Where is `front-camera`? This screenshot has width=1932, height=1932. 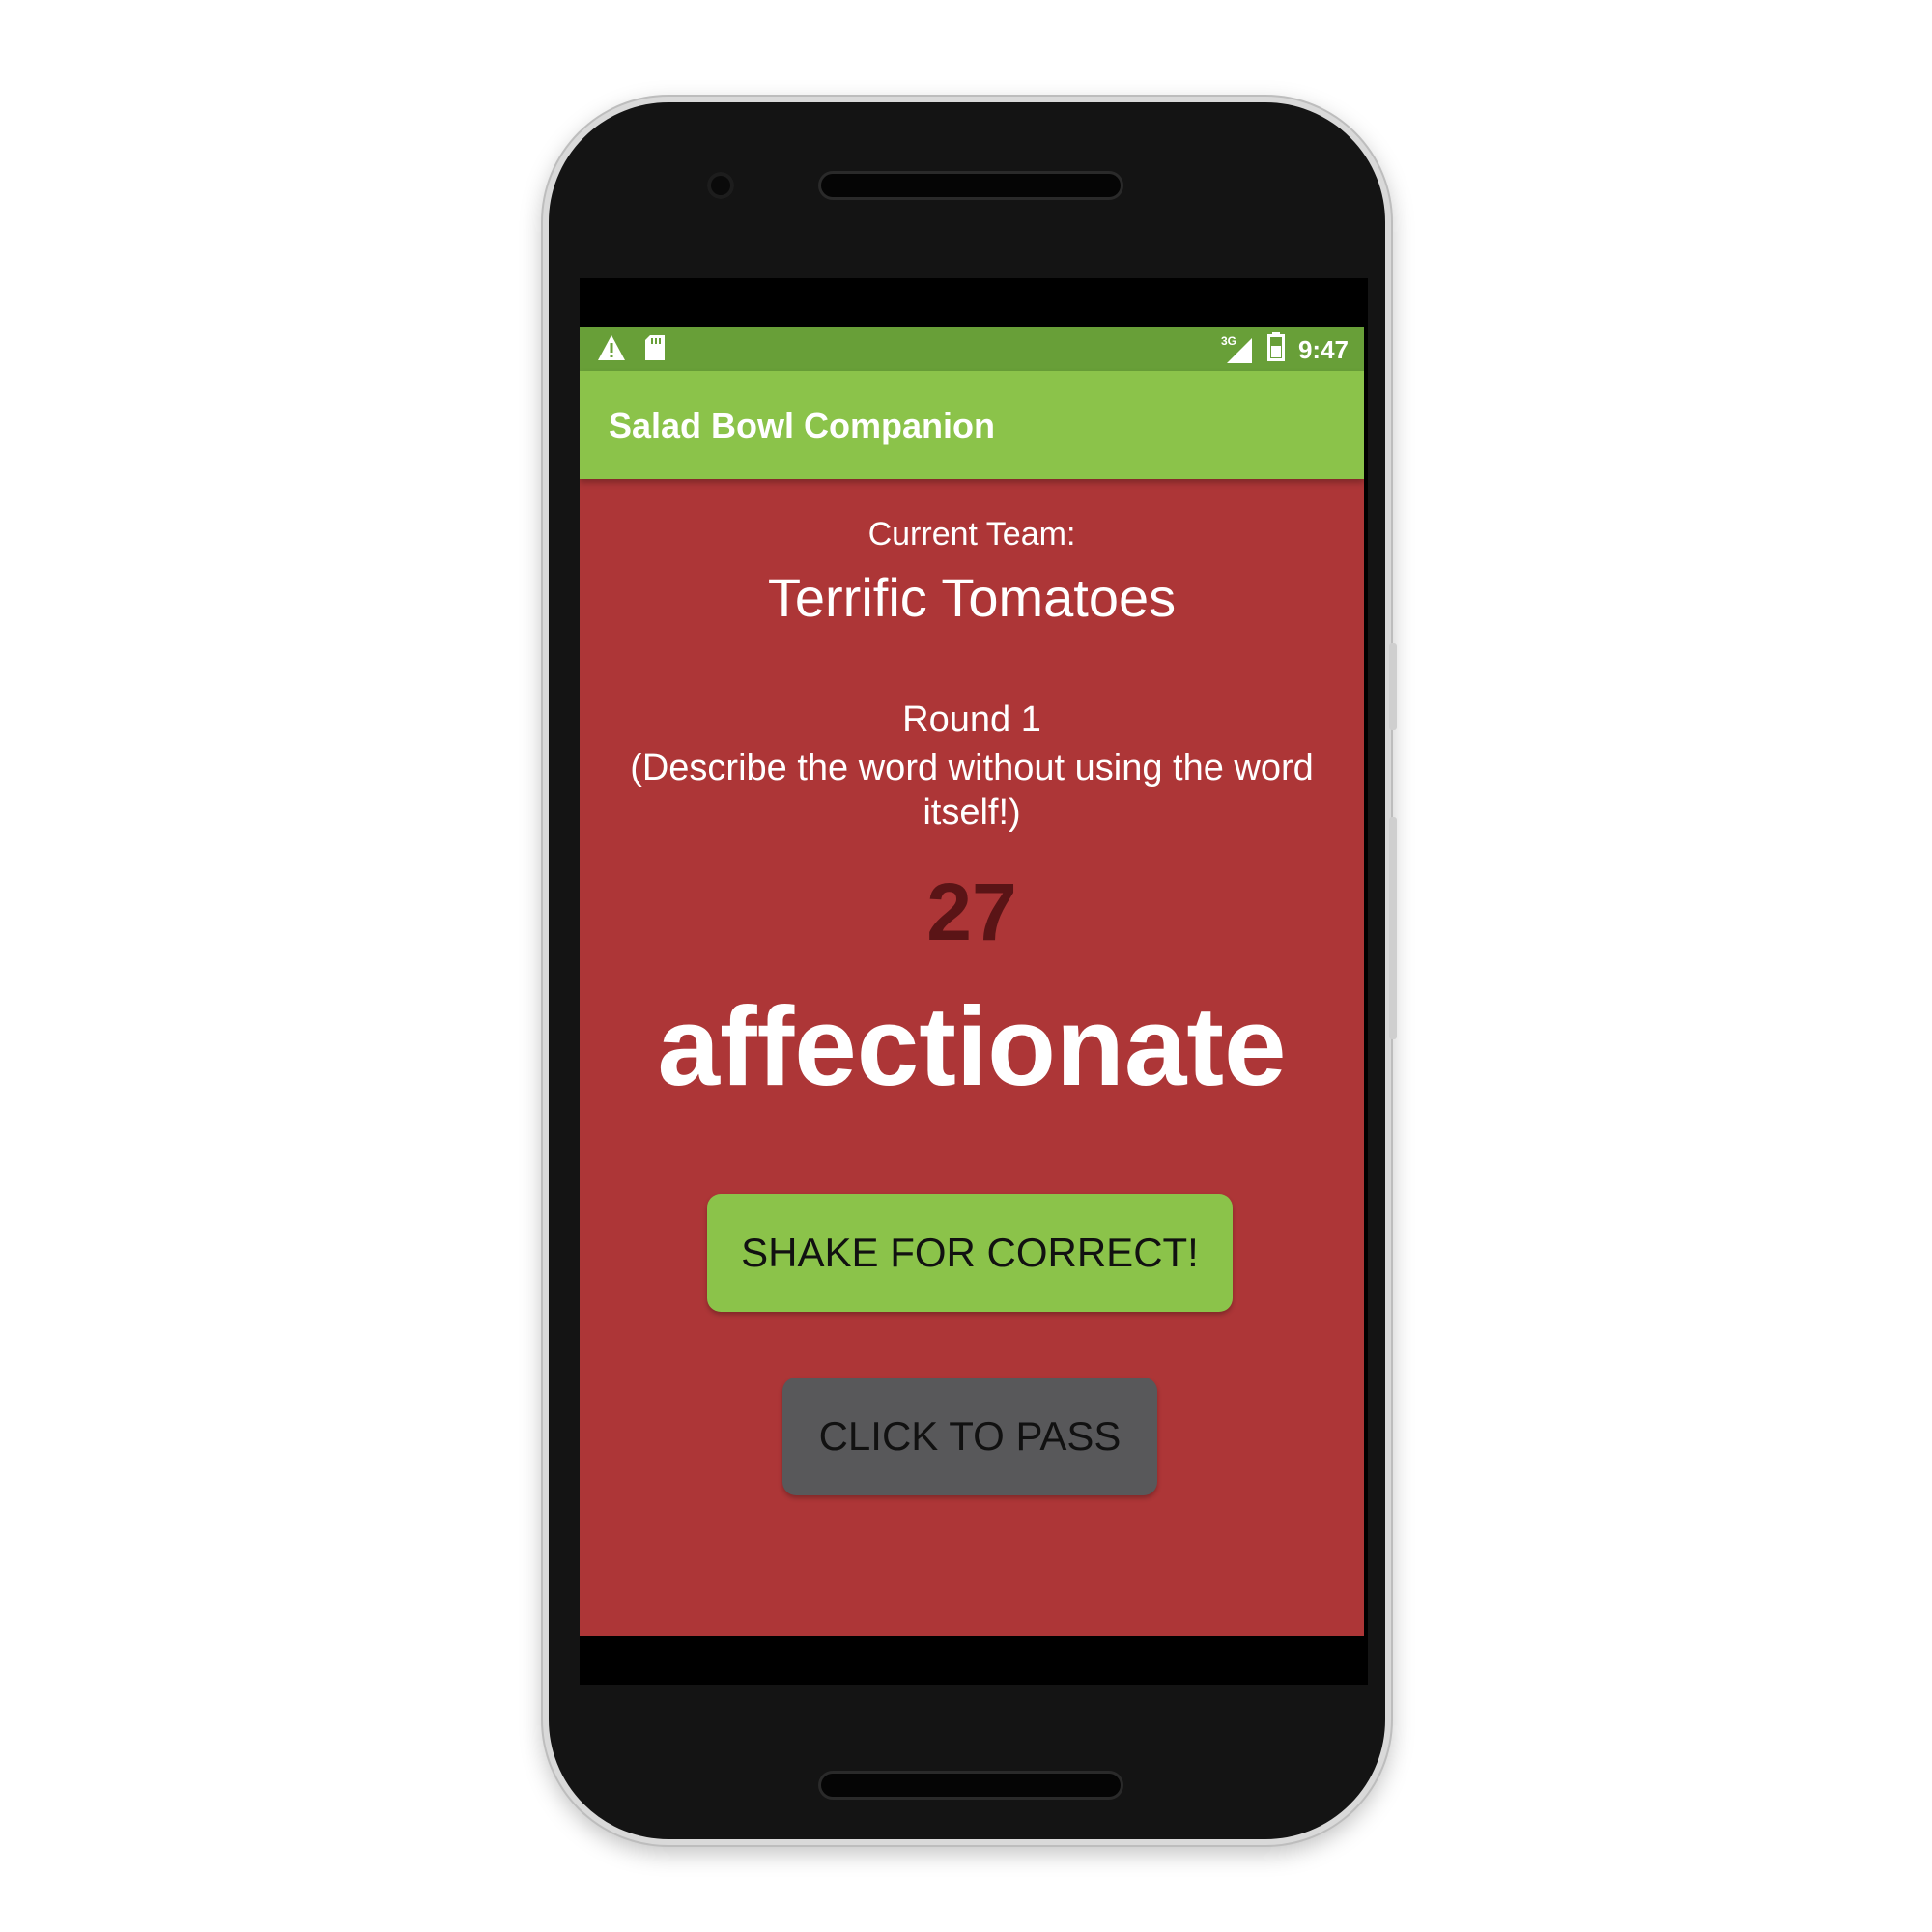
front-camera is located at coordinates (720, 185).